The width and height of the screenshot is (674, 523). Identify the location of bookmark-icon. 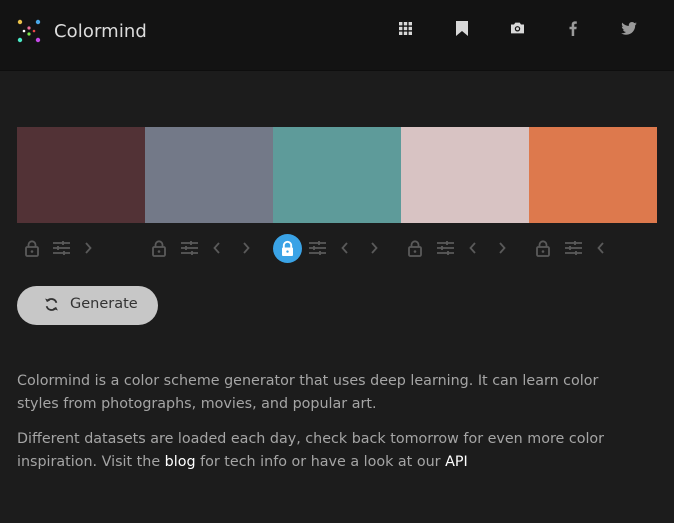
(462, 28).